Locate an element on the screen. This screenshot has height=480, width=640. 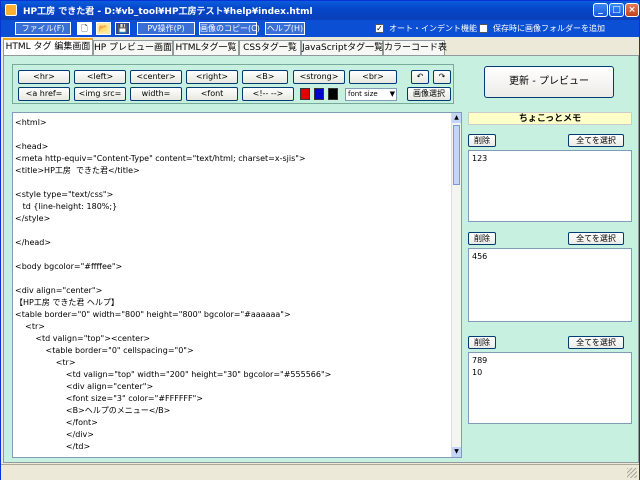
a-href-tag-button: <a href= is located at coordinates (44, 94).